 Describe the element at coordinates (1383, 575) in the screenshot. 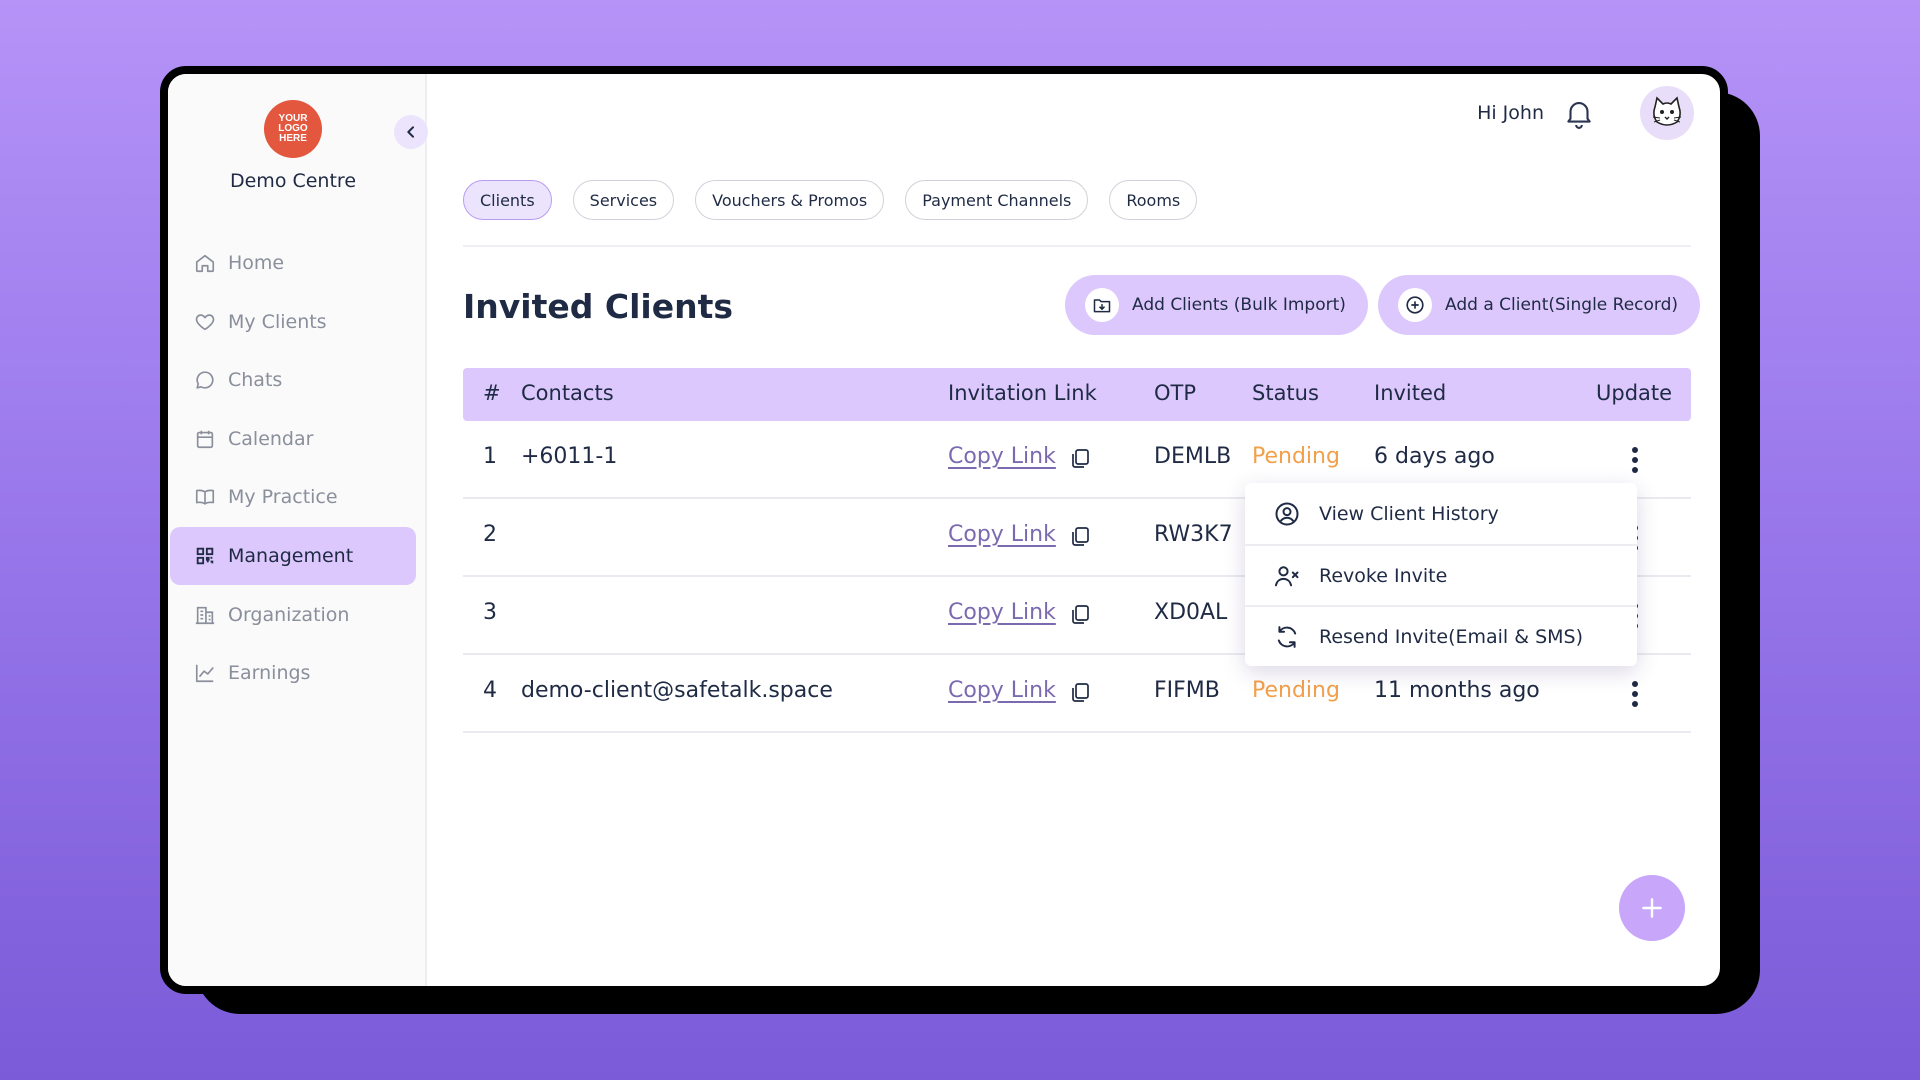

I see `menu-item-label: Revoke Invite` at that location.